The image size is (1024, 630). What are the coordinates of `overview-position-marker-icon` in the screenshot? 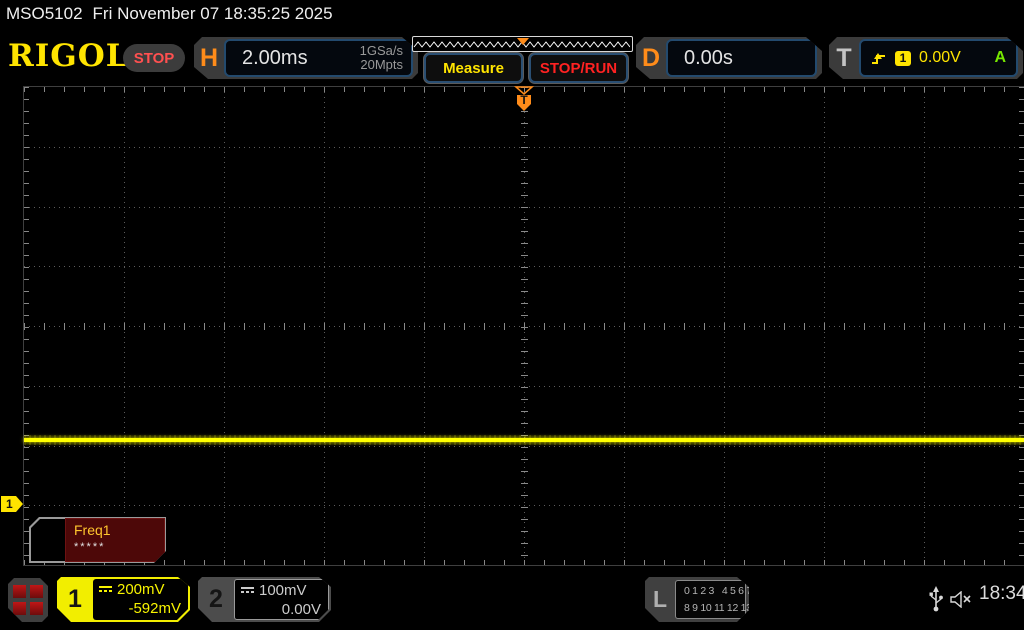 It's located at (523, 41).